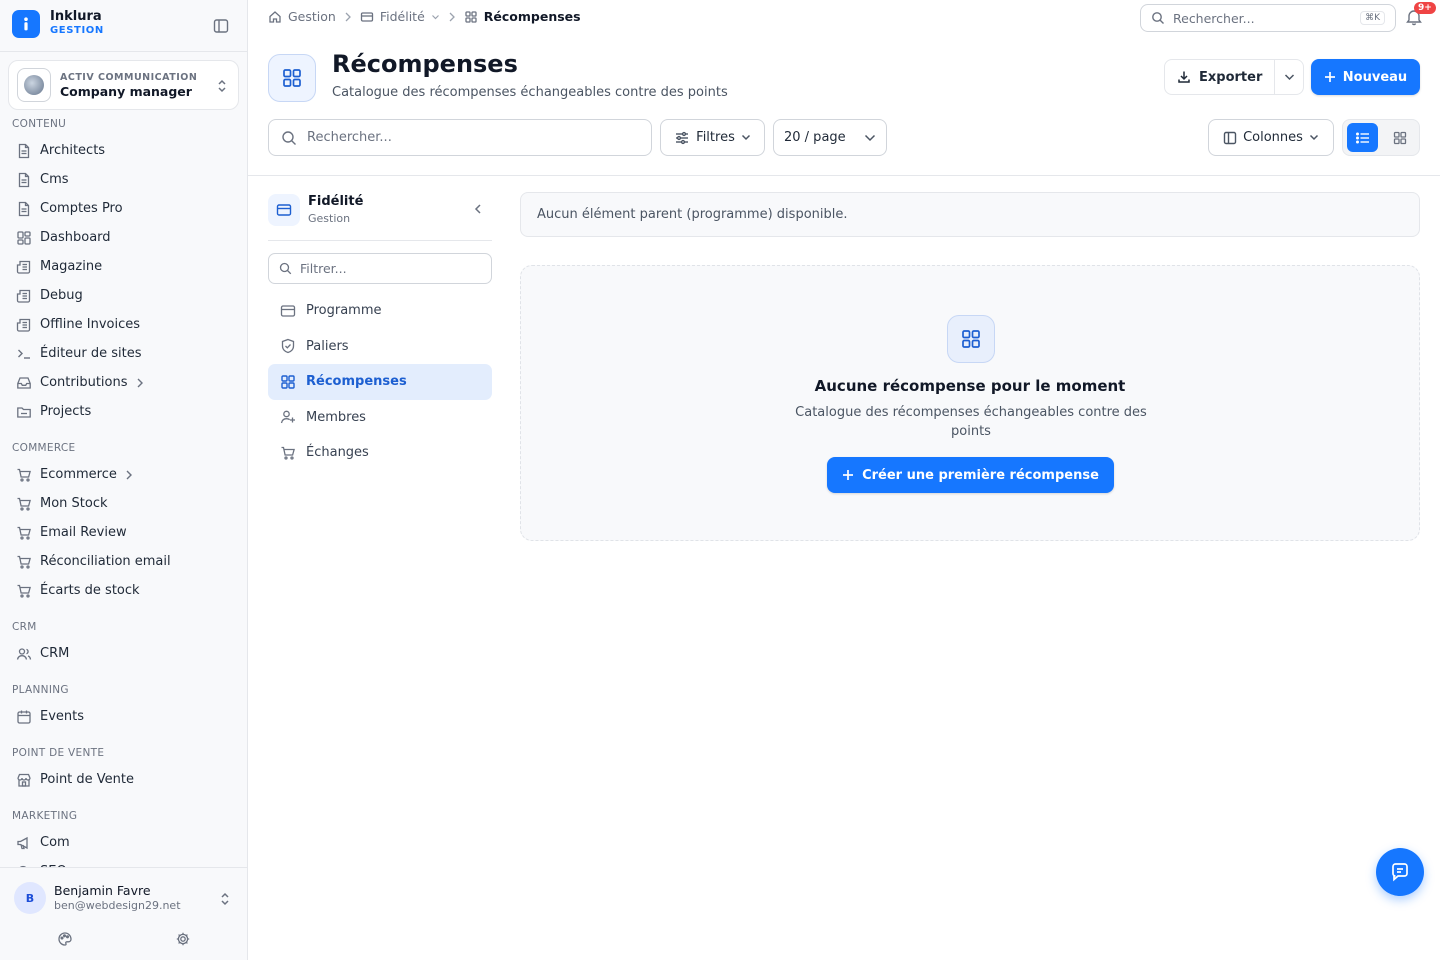  Describe the element at coordinates (1365, 77) in the screenshot. I see `new-button: Nouveau` at that location.